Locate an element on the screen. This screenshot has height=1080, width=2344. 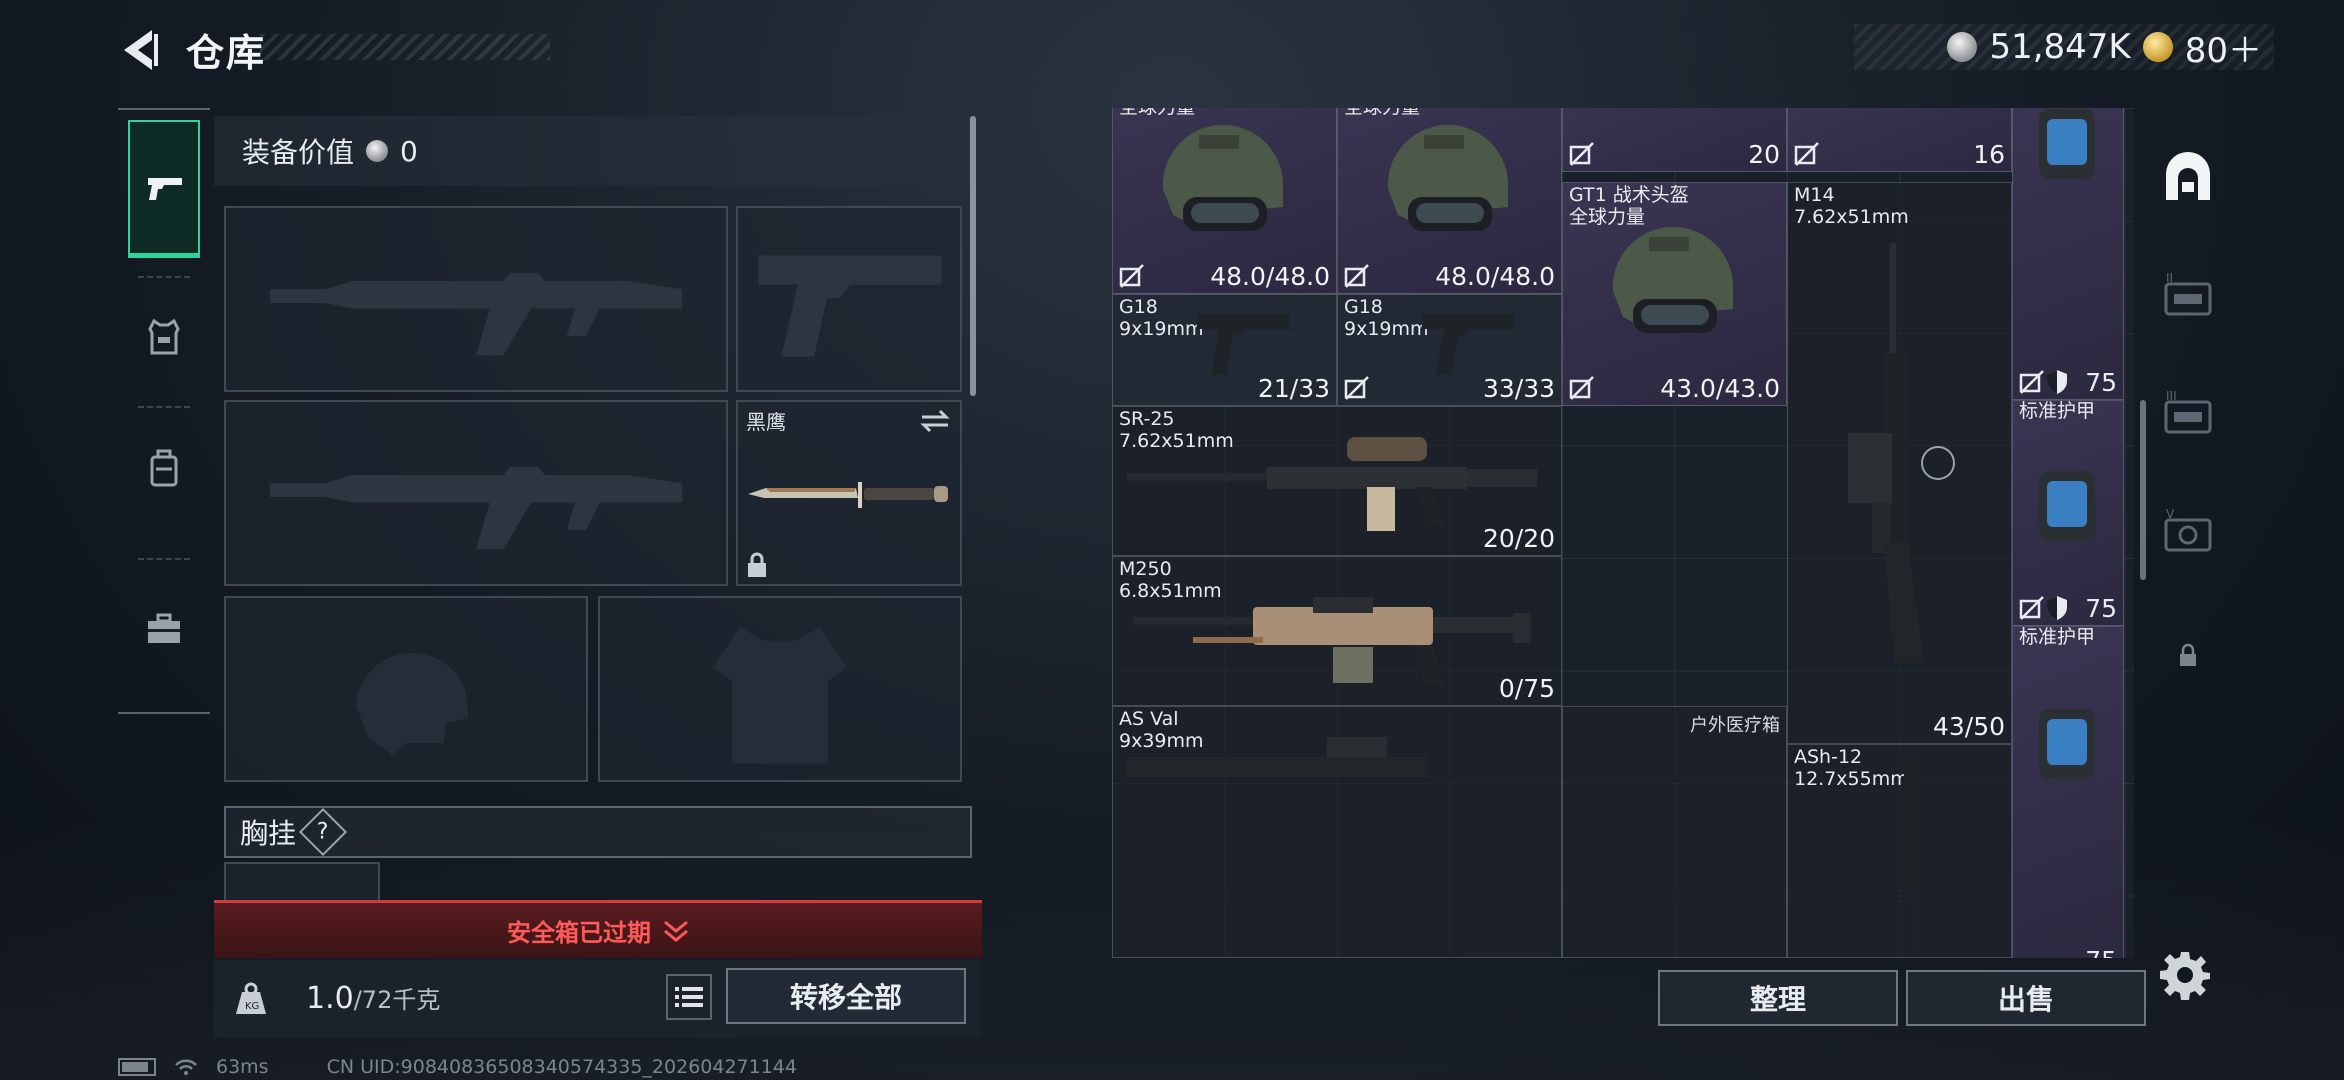
transfer-all-button: 转移全部 is located at coordinates (846, 996).